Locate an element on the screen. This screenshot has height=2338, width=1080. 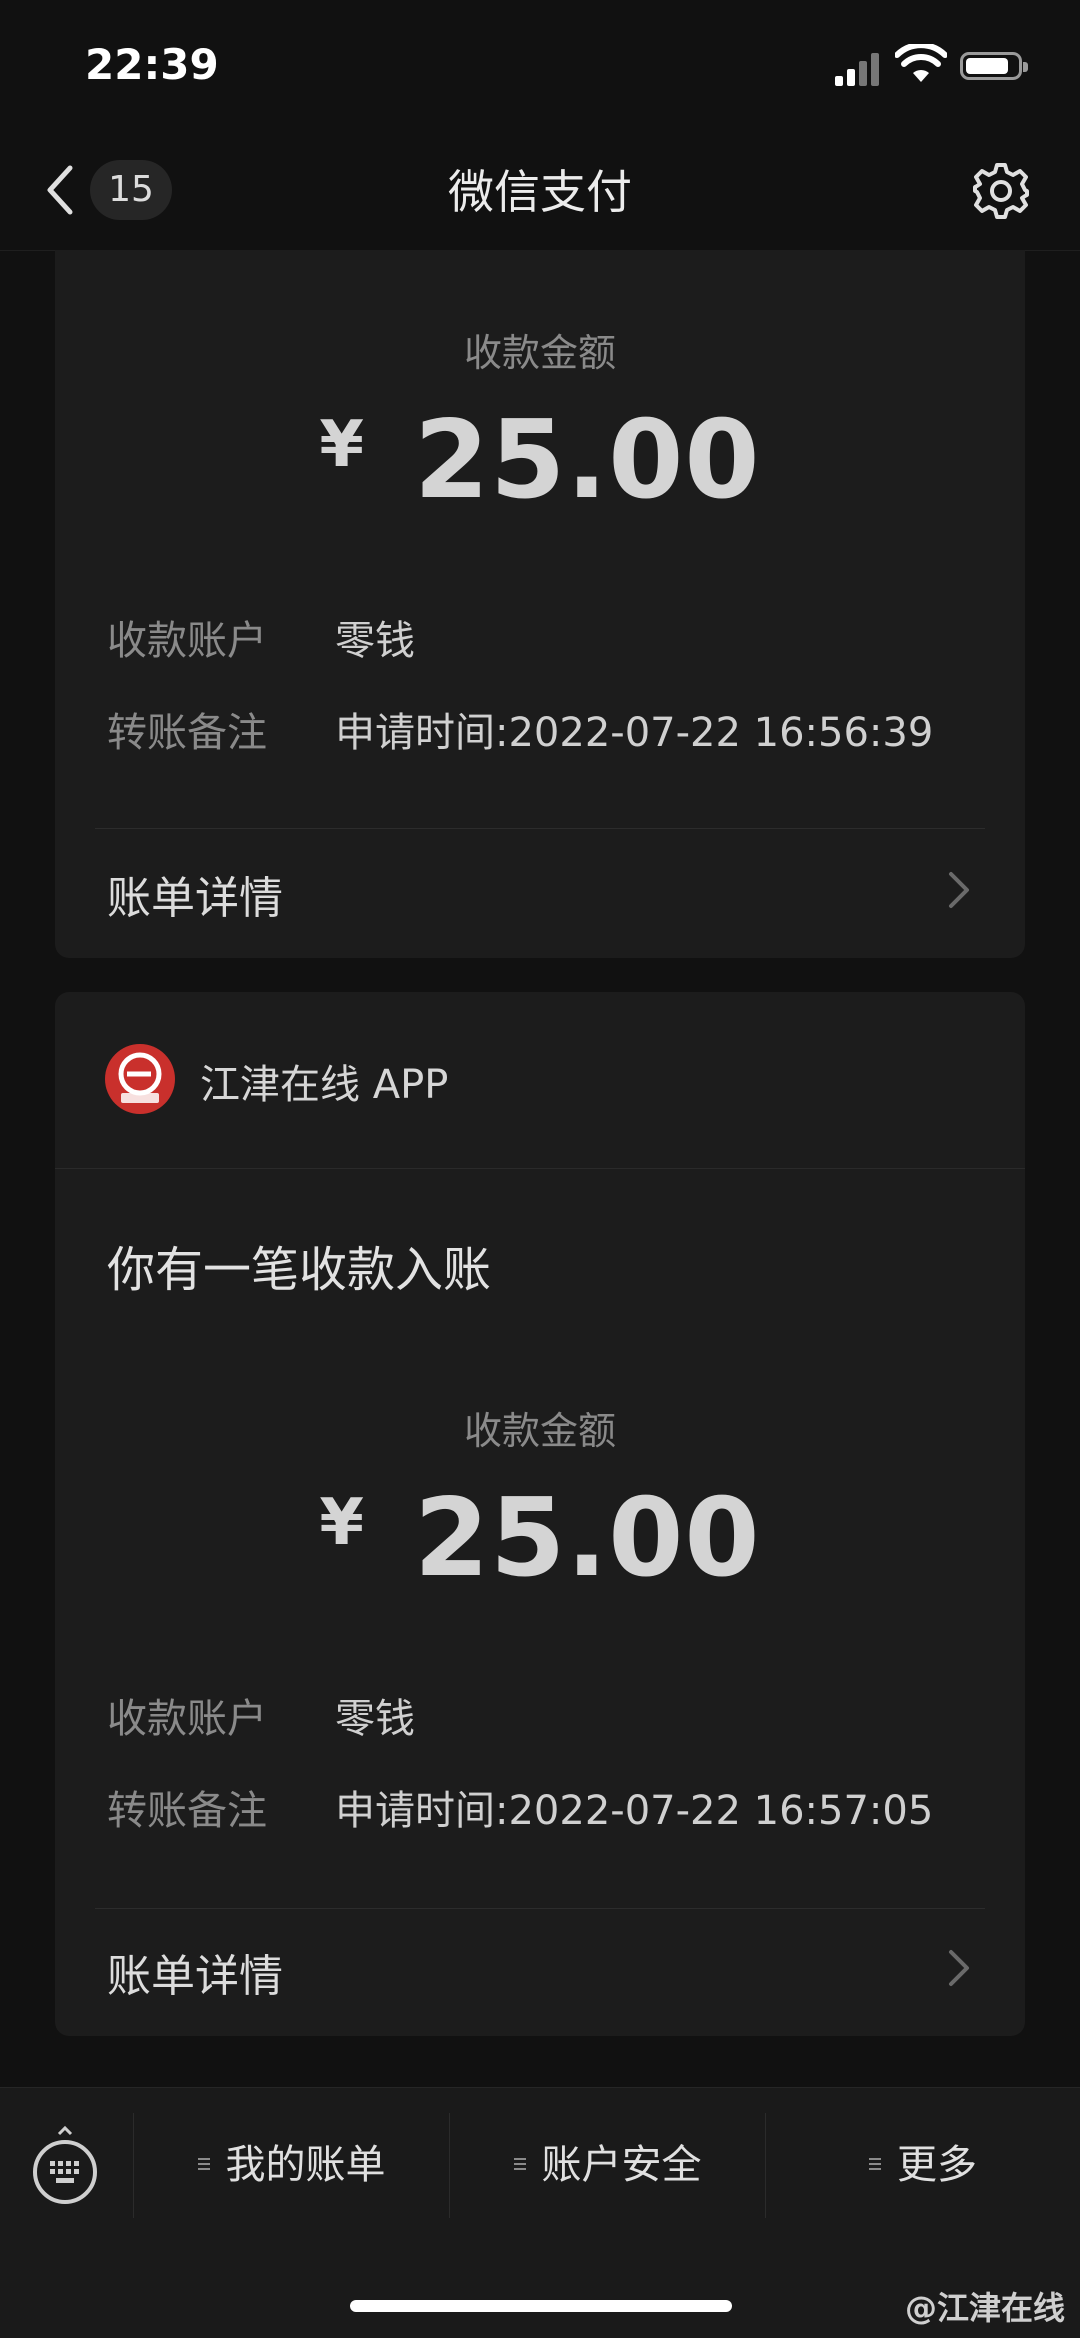
status-bar: 22:39 is located at coordinates (540, 65).